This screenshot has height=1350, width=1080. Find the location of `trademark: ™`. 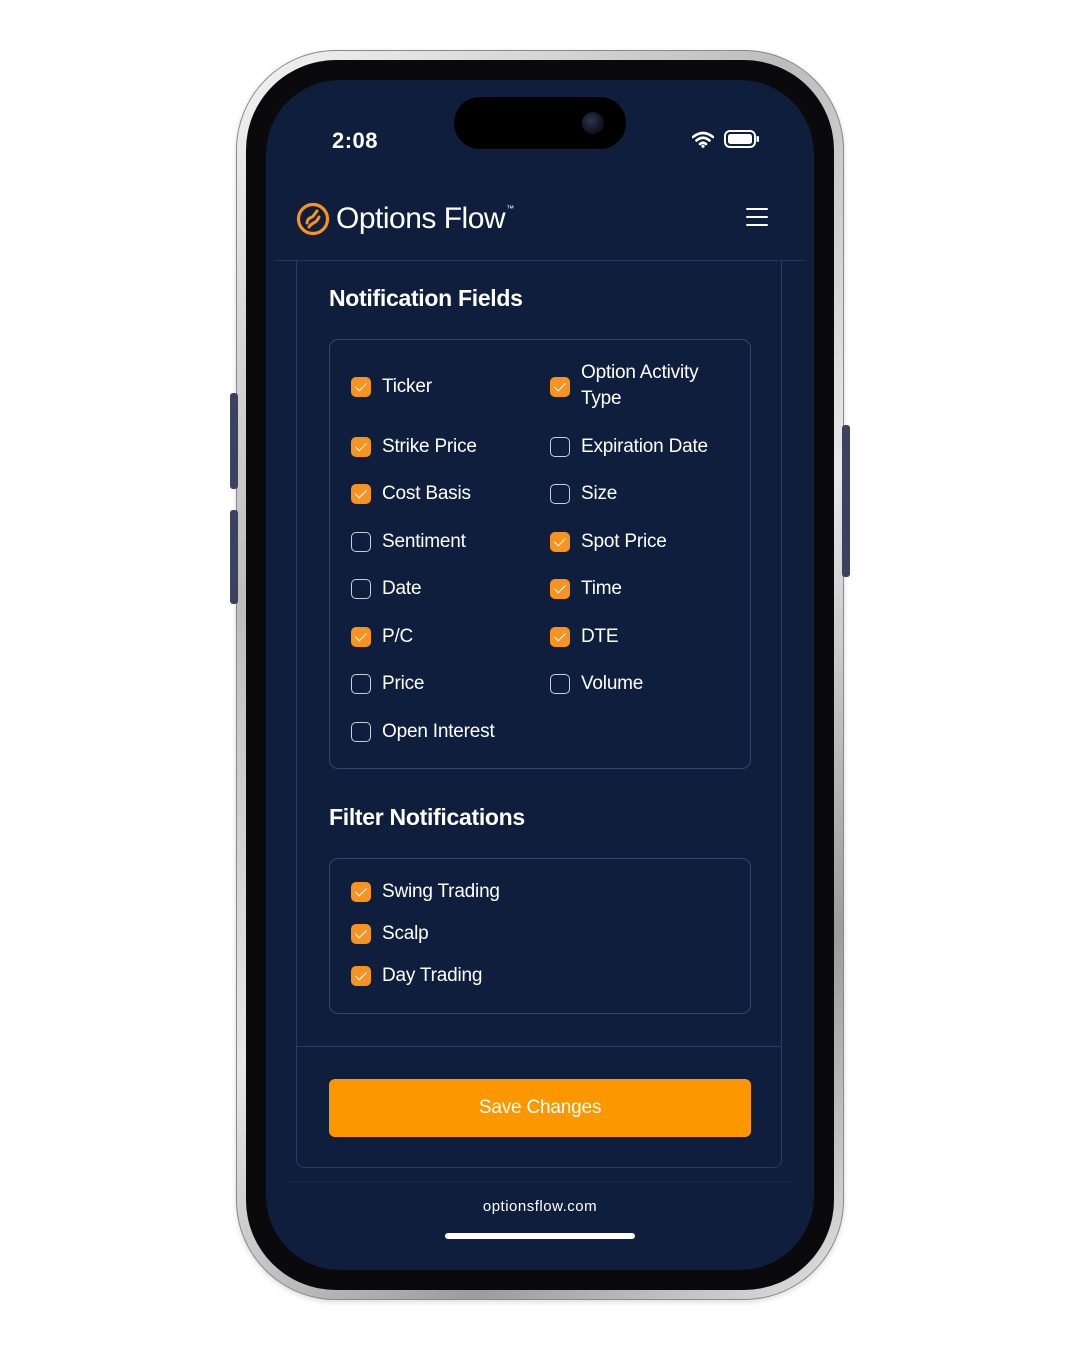

trademark: ™ is located at coordinates (510, 208).